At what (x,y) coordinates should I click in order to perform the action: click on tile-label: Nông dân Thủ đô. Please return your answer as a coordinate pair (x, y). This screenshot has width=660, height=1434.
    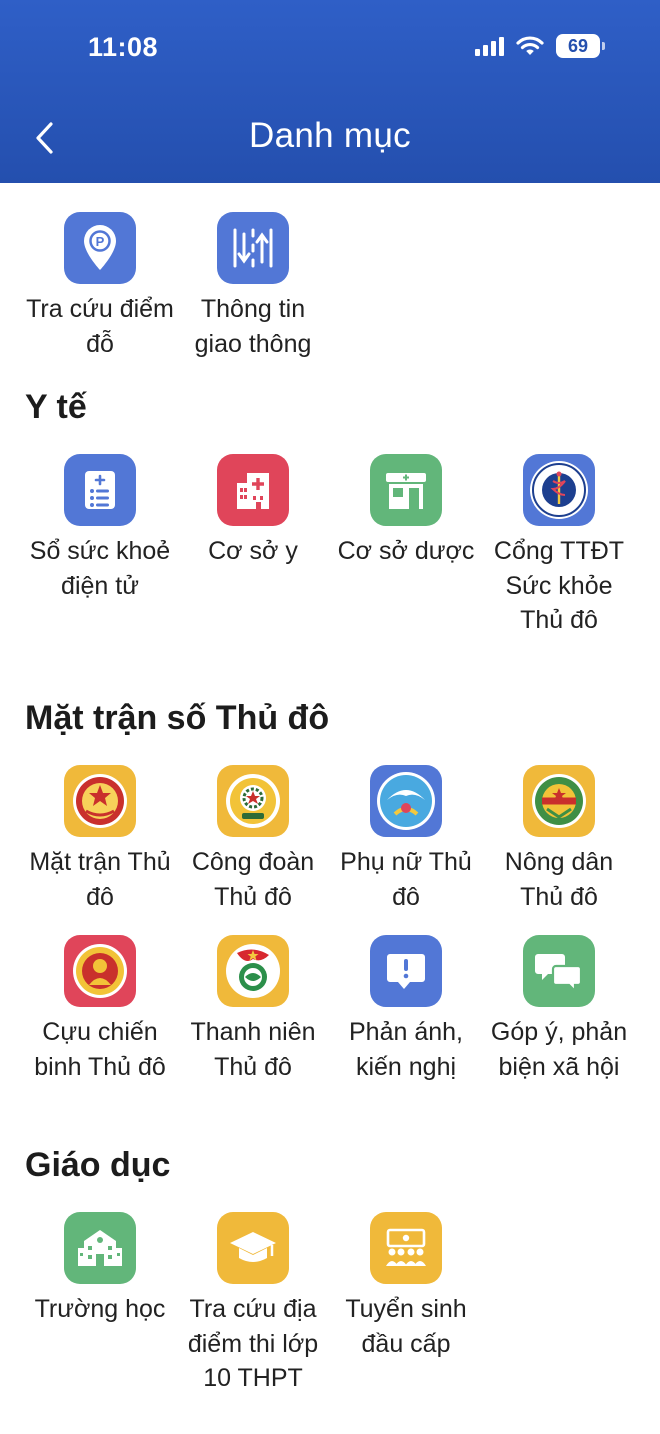
    Looking at the image, I should click on (559, 879).